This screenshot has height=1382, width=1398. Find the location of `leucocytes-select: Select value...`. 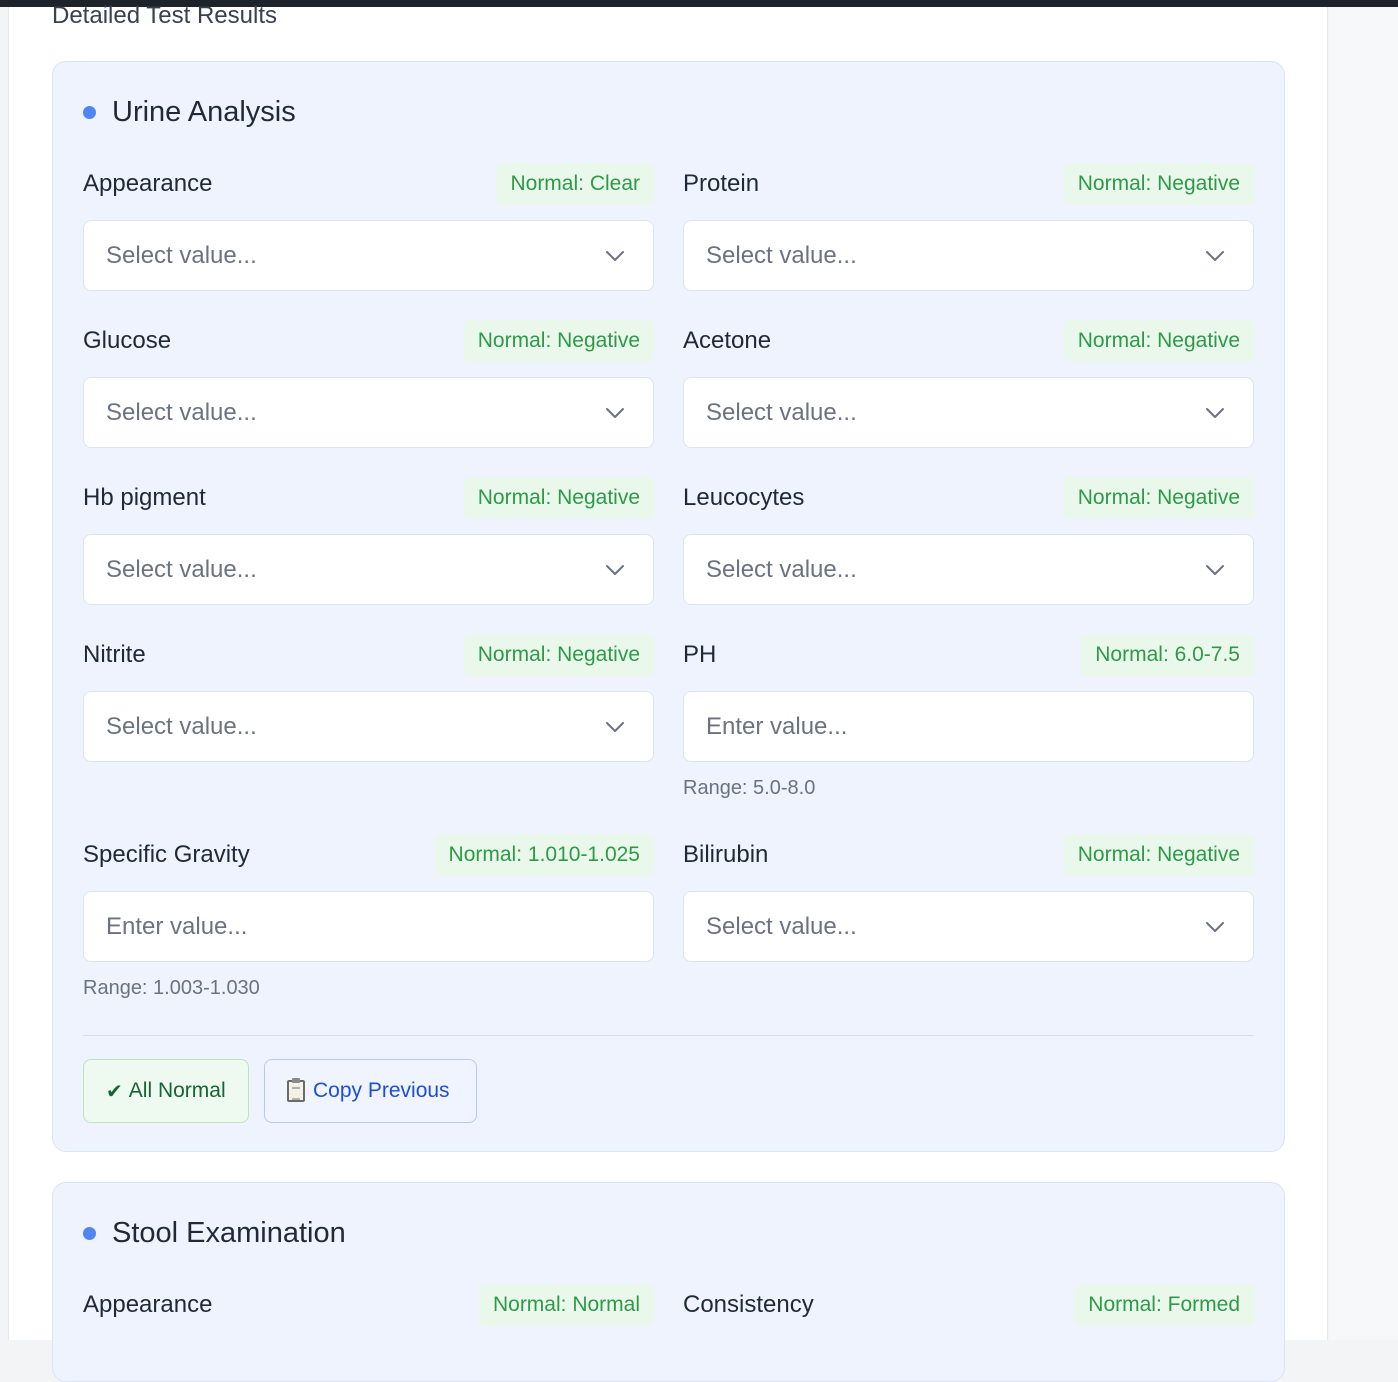

leucocytes-select: Select value... is located at coordinates (968, 569).